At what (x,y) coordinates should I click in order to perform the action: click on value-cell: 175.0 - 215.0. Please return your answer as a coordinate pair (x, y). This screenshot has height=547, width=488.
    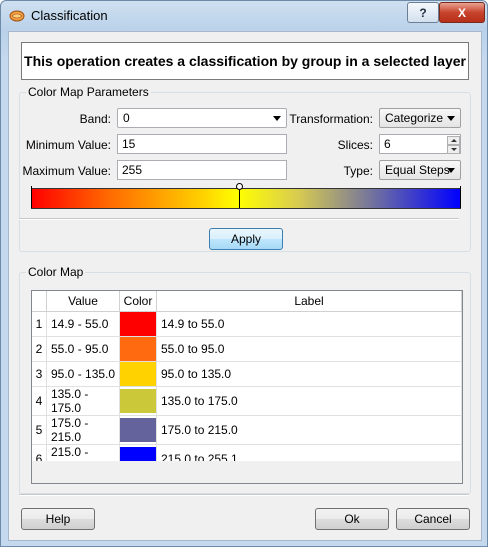
    Looking at the image, I should click on (83, 430).